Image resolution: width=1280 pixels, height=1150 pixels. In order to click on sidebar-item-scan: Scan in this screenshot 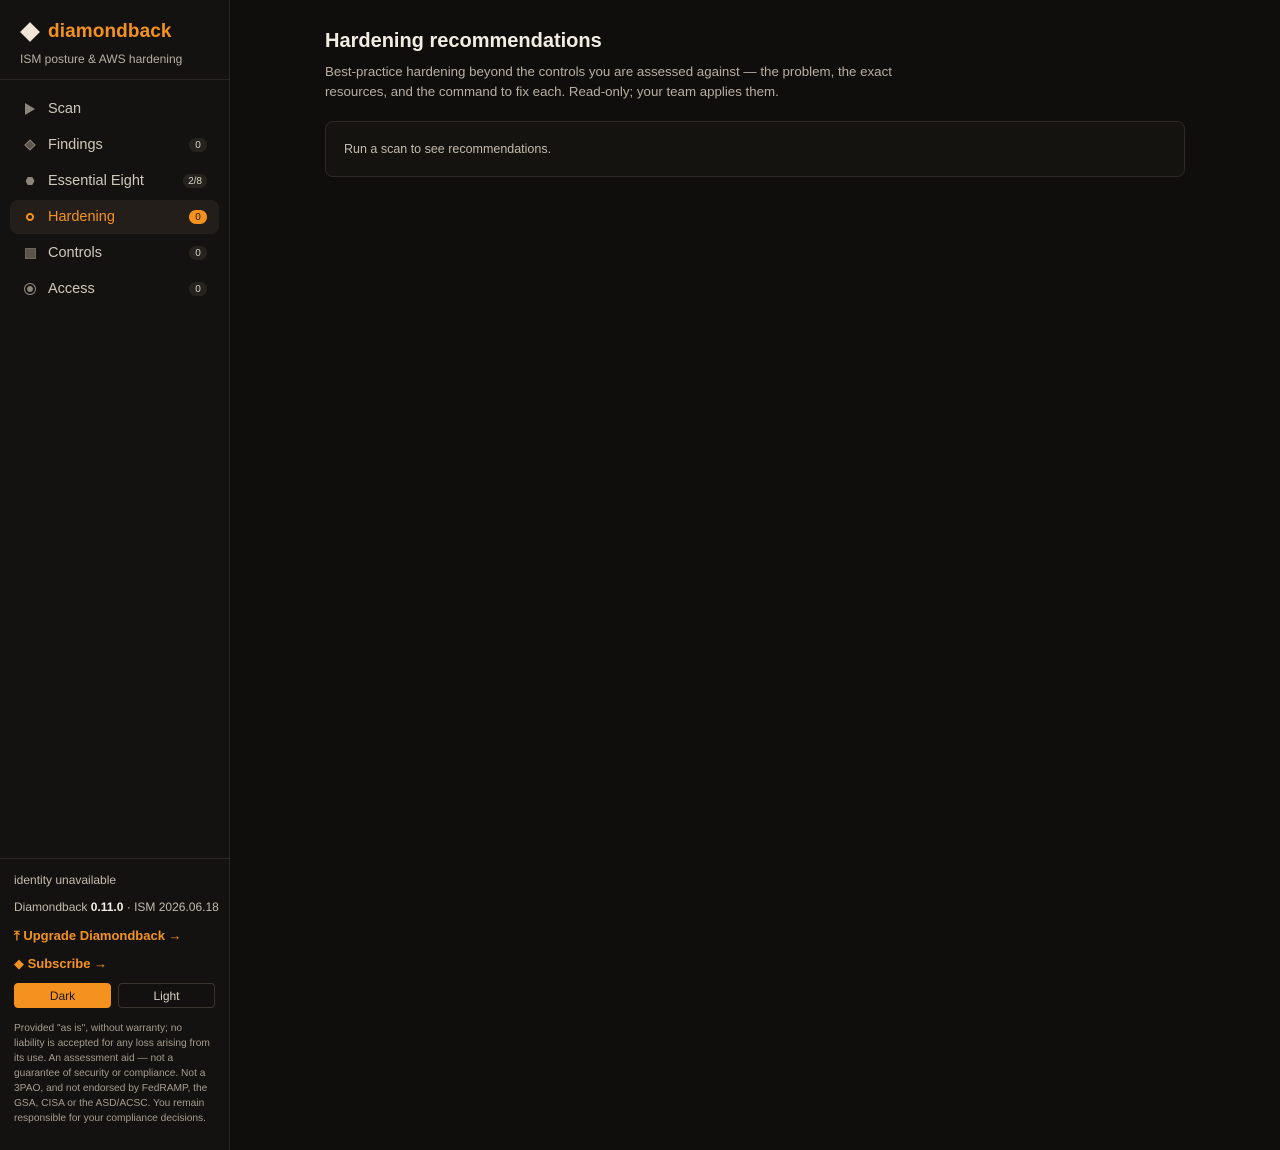, I will do `click(114, 109)`.